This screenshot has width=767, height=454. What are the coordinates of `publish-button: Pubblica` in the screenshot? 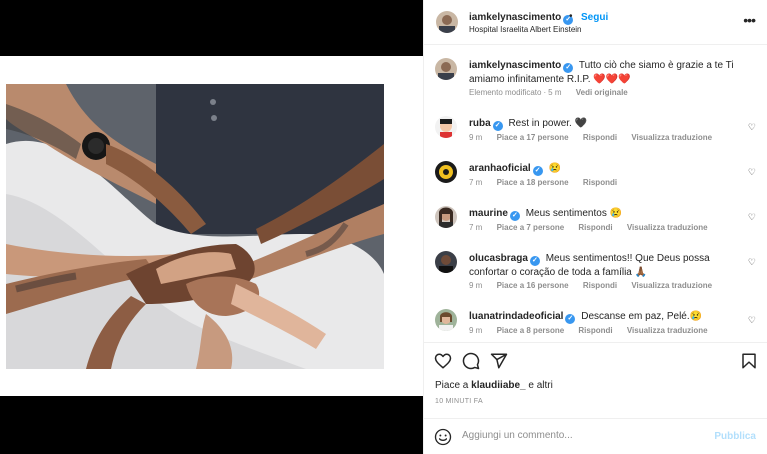 It's located at (735, 436).